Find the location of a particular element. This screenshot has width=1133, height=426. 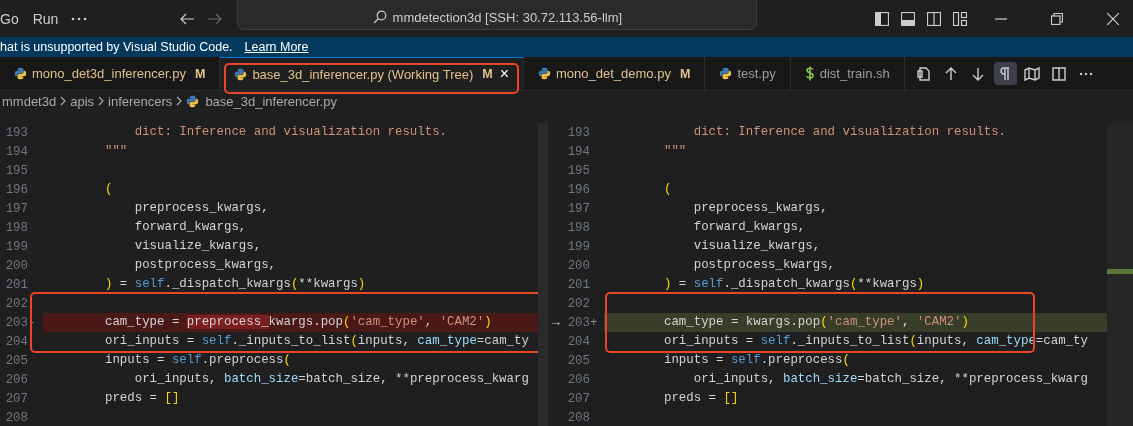

forward-arrow-icon is located at coordinates (215, 18).